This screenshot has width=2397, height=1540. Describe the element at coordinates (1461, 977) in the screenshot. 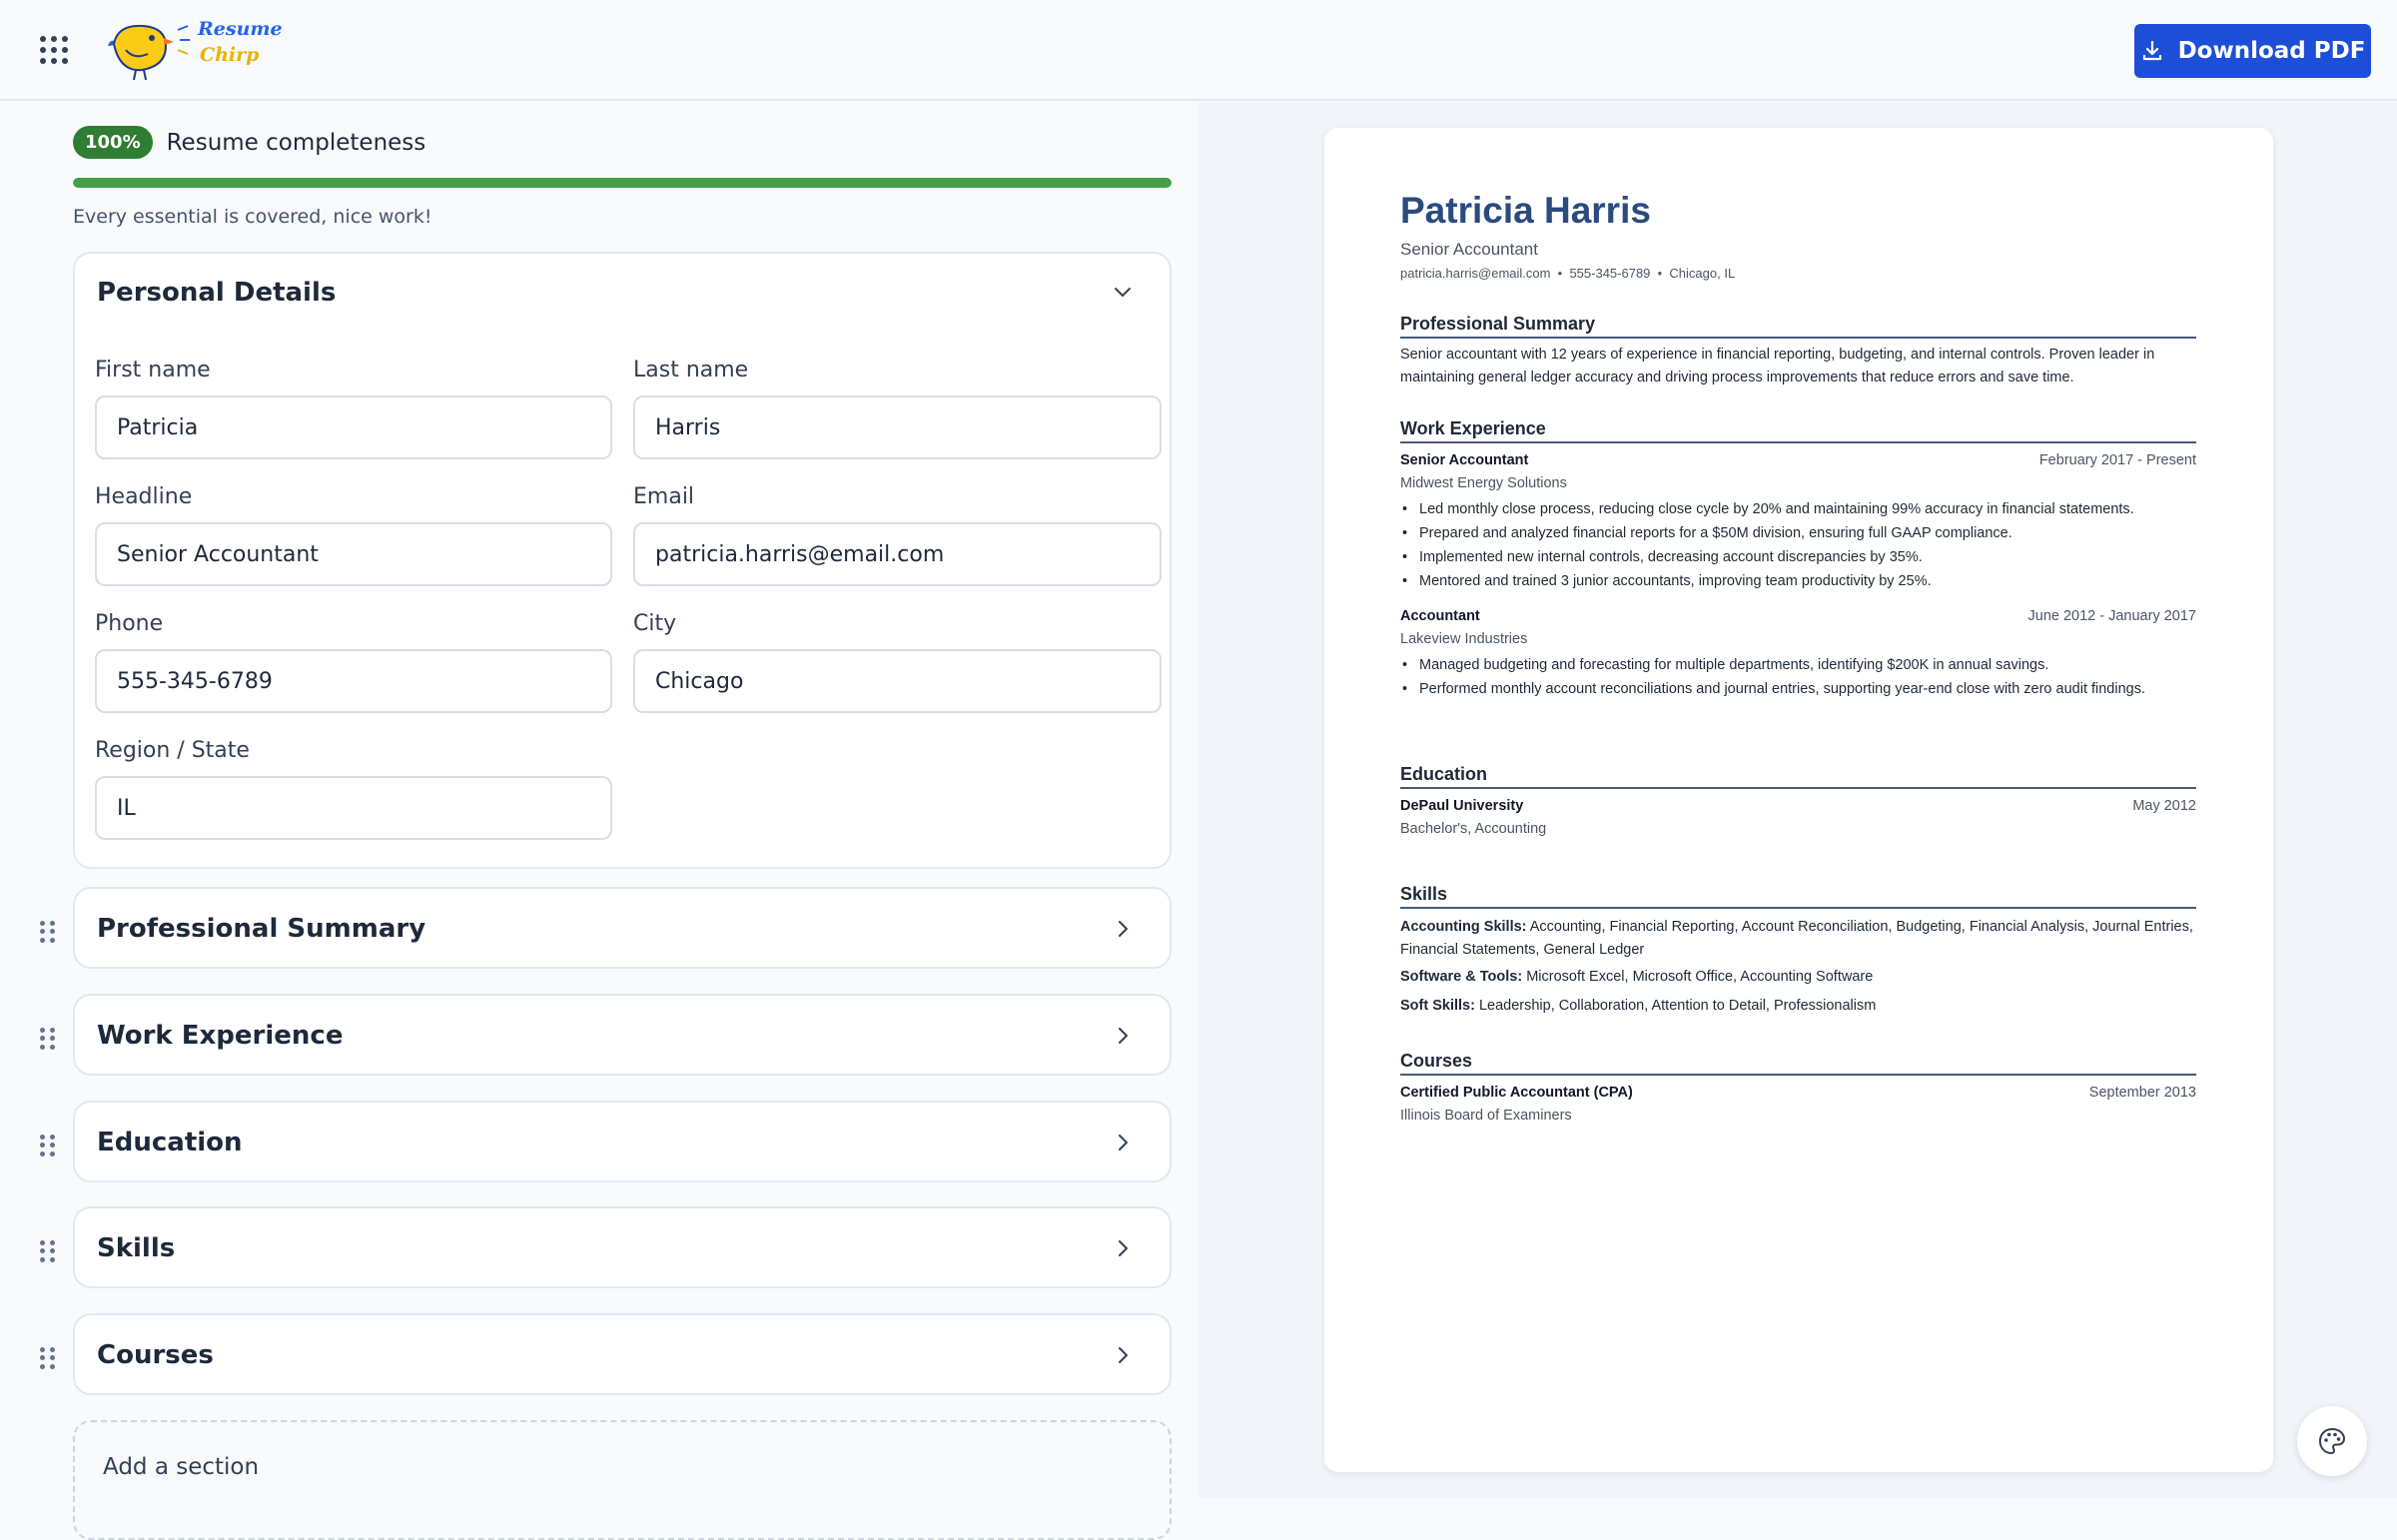

I see `skill-label: Software & Tools:` at that location.